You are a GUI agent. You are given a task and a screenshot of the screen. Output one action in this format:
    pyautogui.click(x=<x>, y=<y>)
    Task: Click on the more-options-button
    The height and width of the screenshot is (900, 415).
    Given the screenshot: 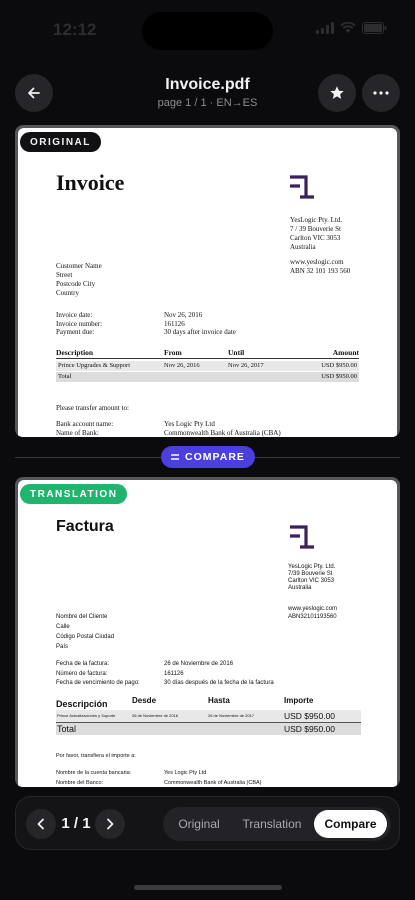 What is the action you would take?
    pyautogui.click(x=381, y=93)
    